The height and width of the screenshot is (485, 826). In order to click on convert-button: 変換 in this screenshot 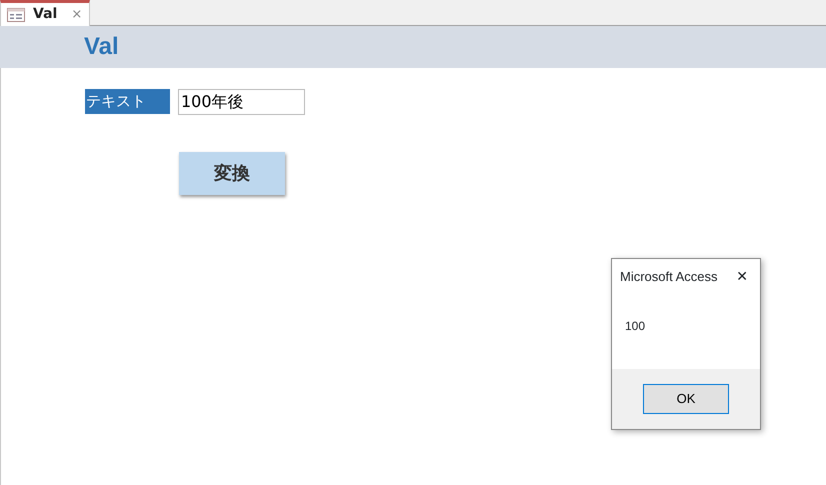, I will do `click(232, 173)`.